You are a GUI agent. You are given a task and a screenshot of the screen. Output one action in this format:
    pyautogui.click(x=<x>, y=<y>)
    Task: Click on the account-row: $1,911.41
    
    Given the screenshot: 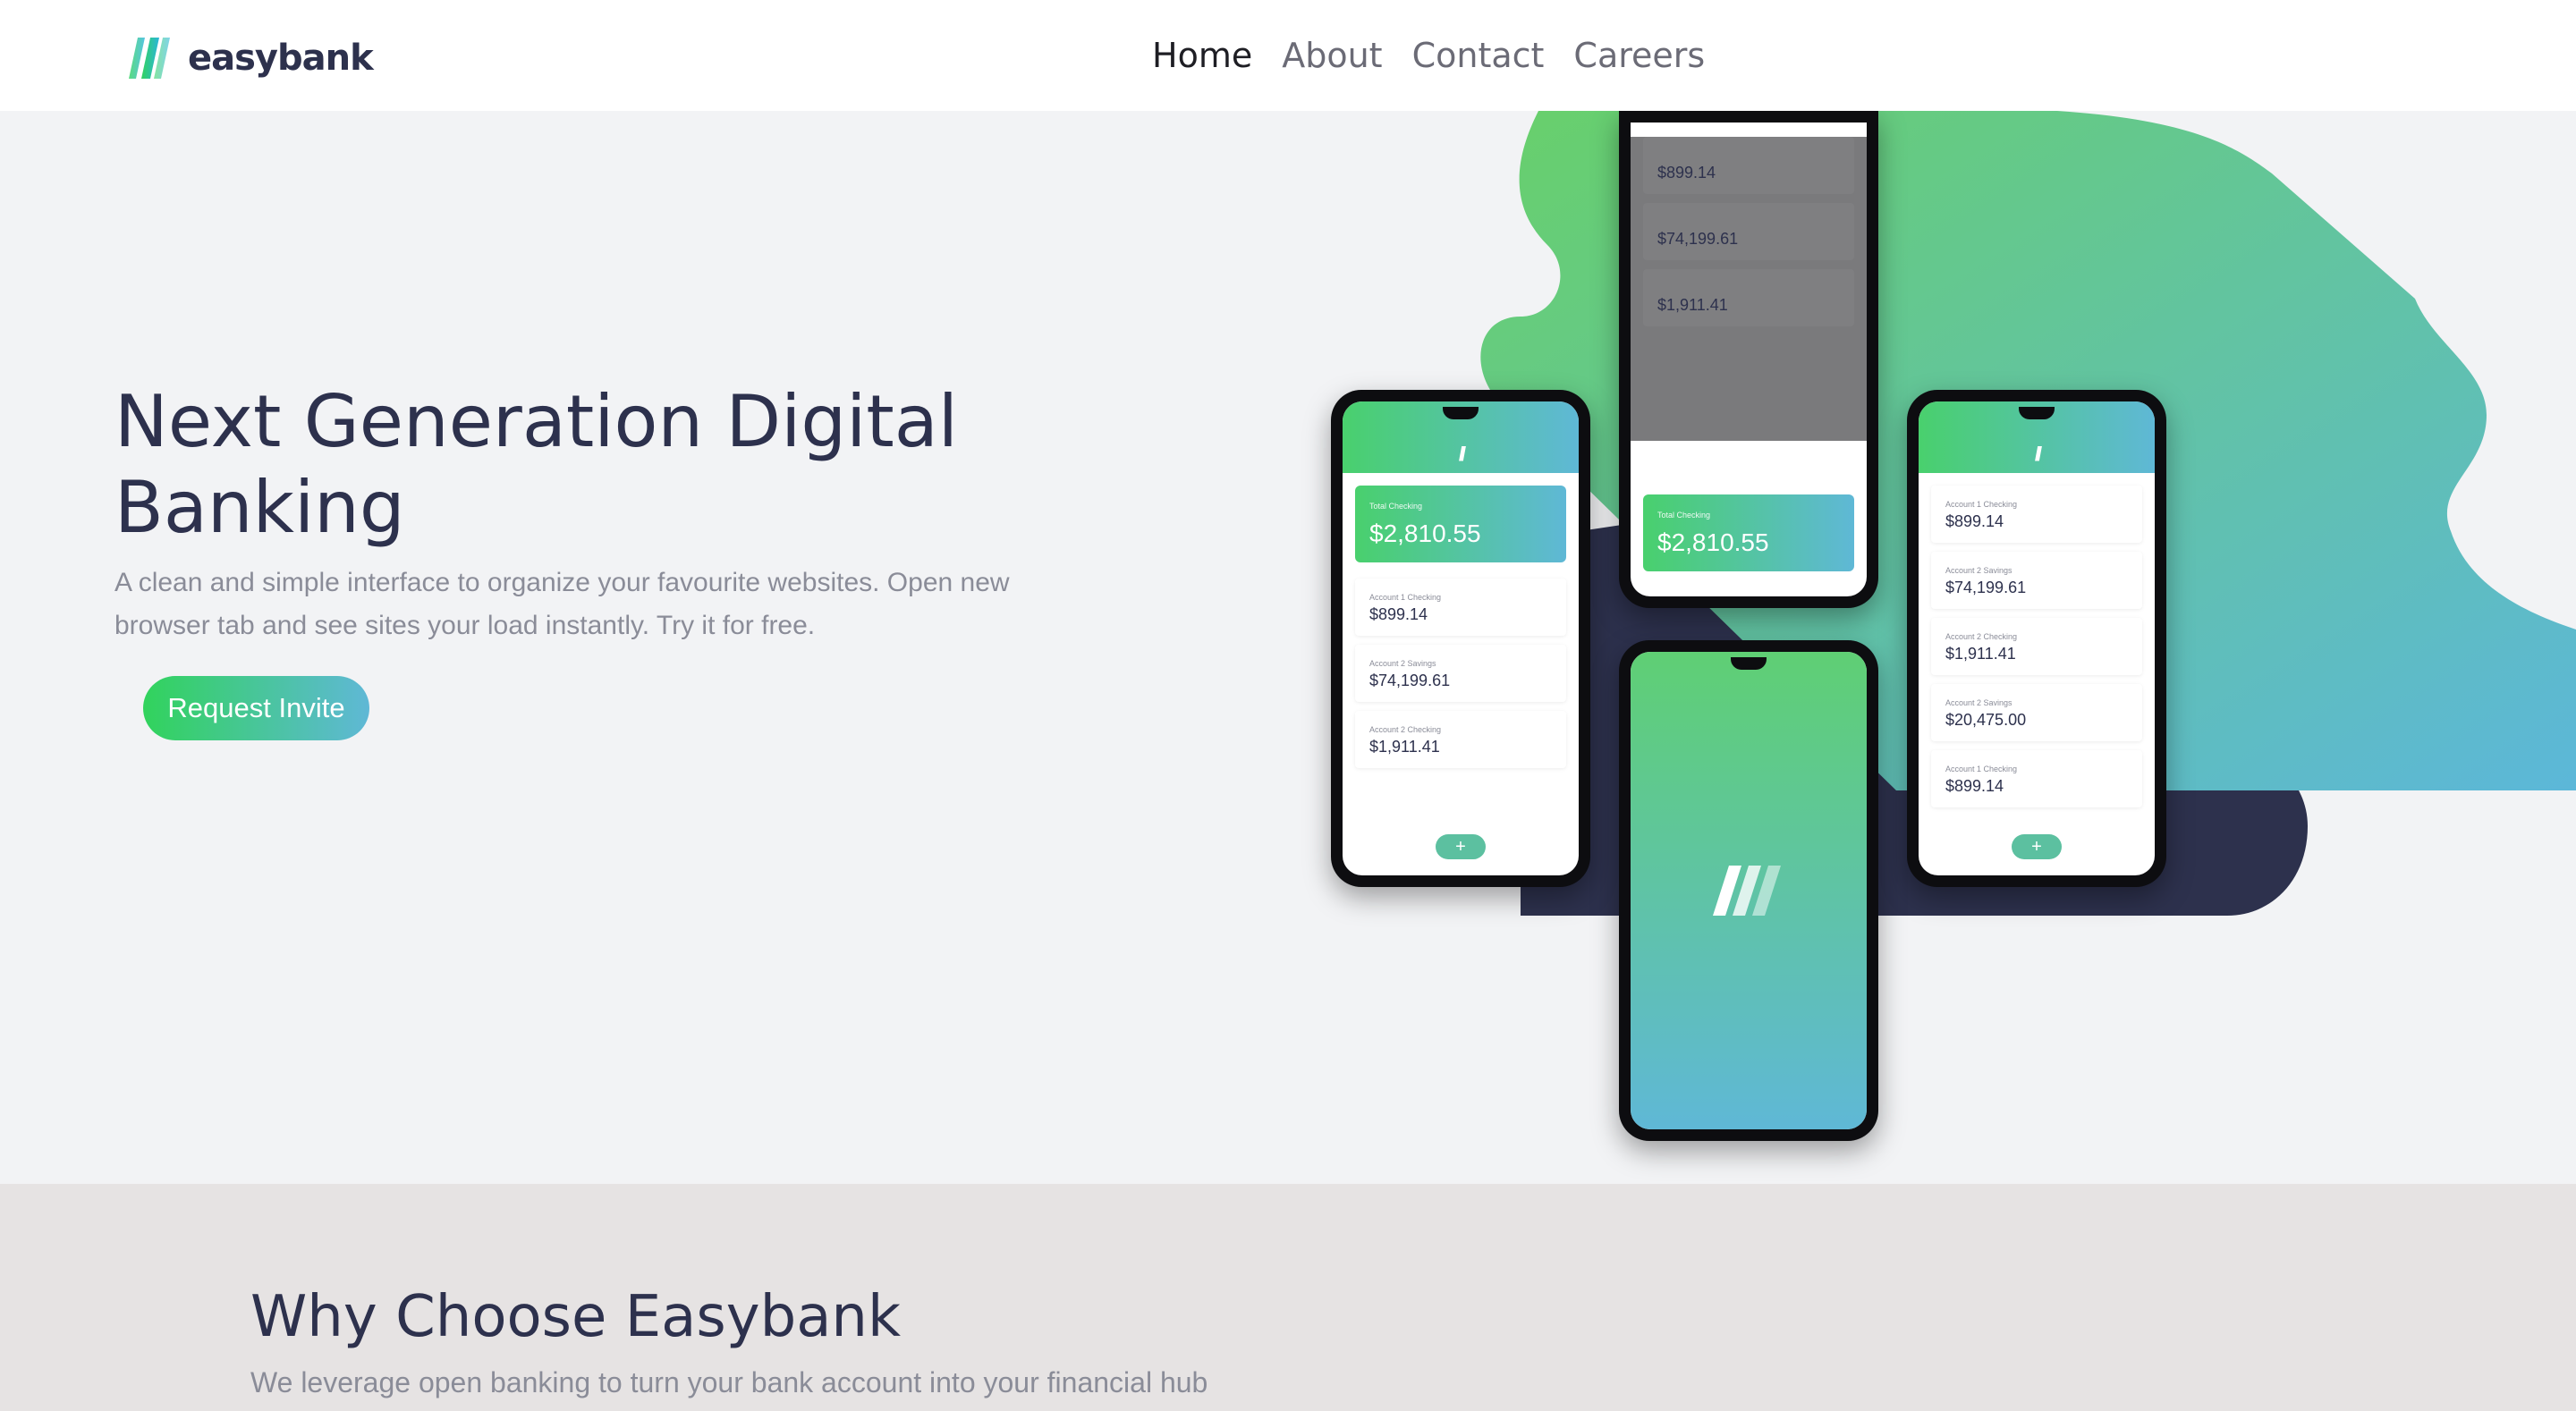 What is the action you would take?
    pyautogui.click(x=1748, y=298)
    